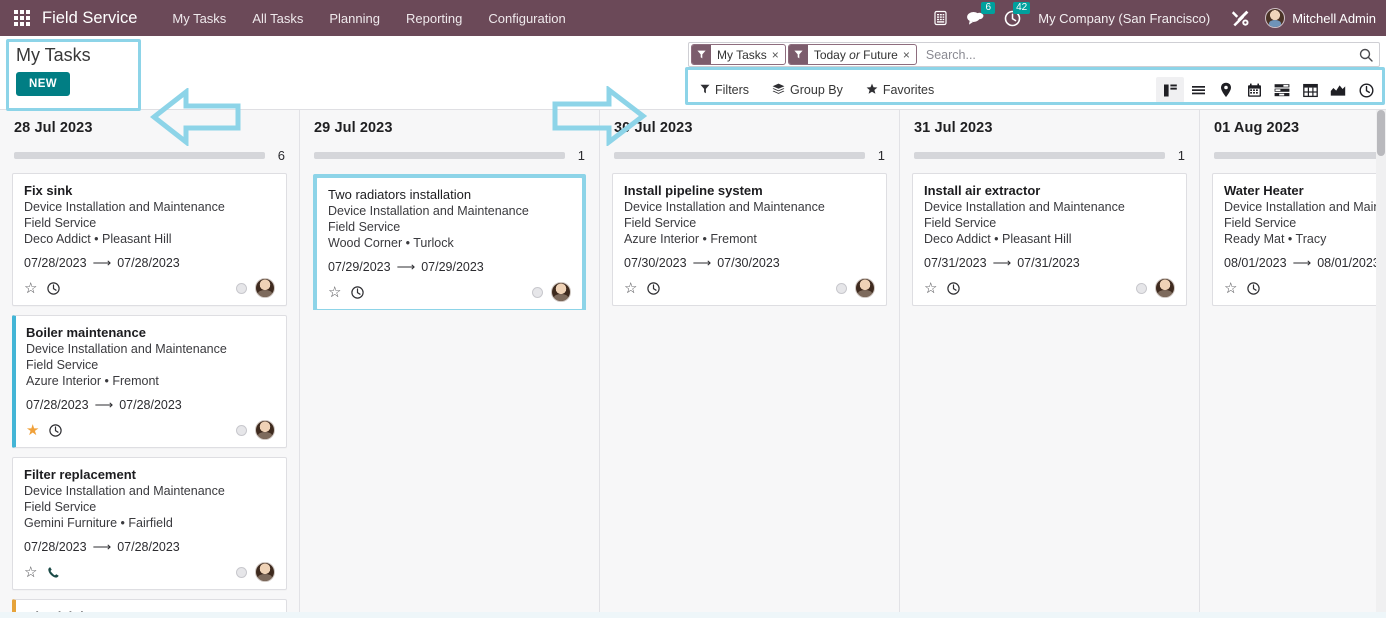 The height and width of the screenshot is (618, 1386). What do you see at coordinates (1310, 90) in the screenshot?
I see `pivot-view-icon` at bounding box center [1310, 90].